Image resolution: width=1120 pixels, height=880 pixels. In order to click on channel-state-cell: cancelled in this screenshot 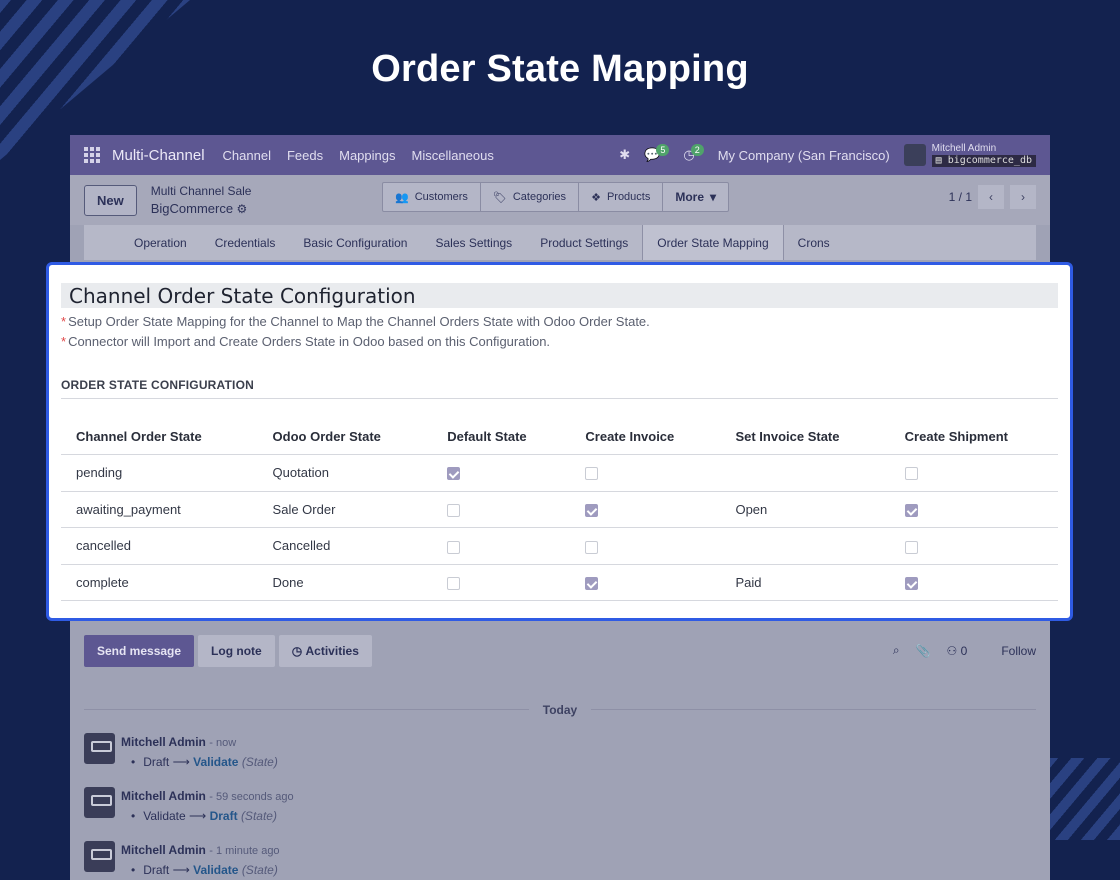, I will do `click(159, 546)`.